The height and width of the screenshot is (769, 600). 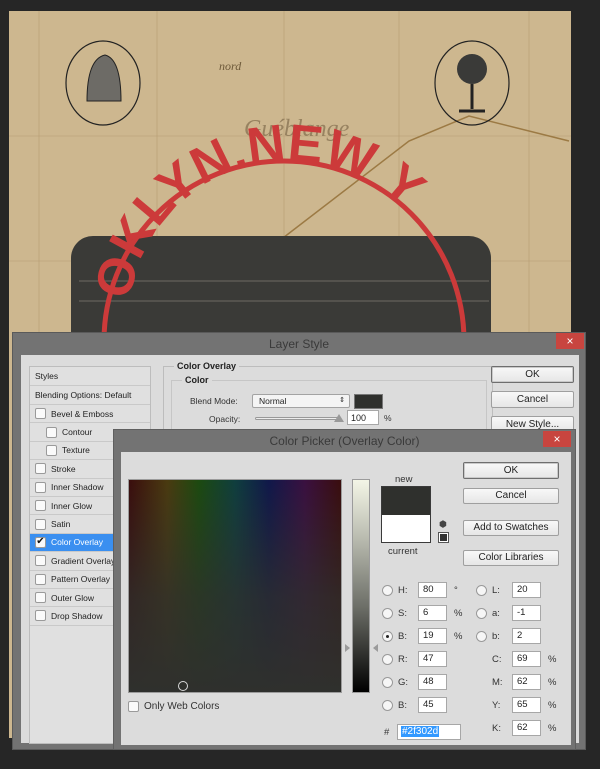 I want to click on styles-item-label: Pattern Overlay, so click(x=81, y=579).